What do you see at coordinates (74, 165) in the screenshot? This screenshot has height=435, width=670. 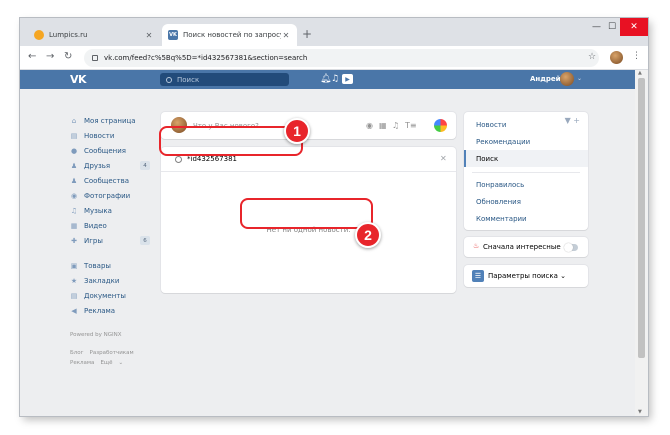 I see `friends-icon: ♟` at bounding box center [74, 165].